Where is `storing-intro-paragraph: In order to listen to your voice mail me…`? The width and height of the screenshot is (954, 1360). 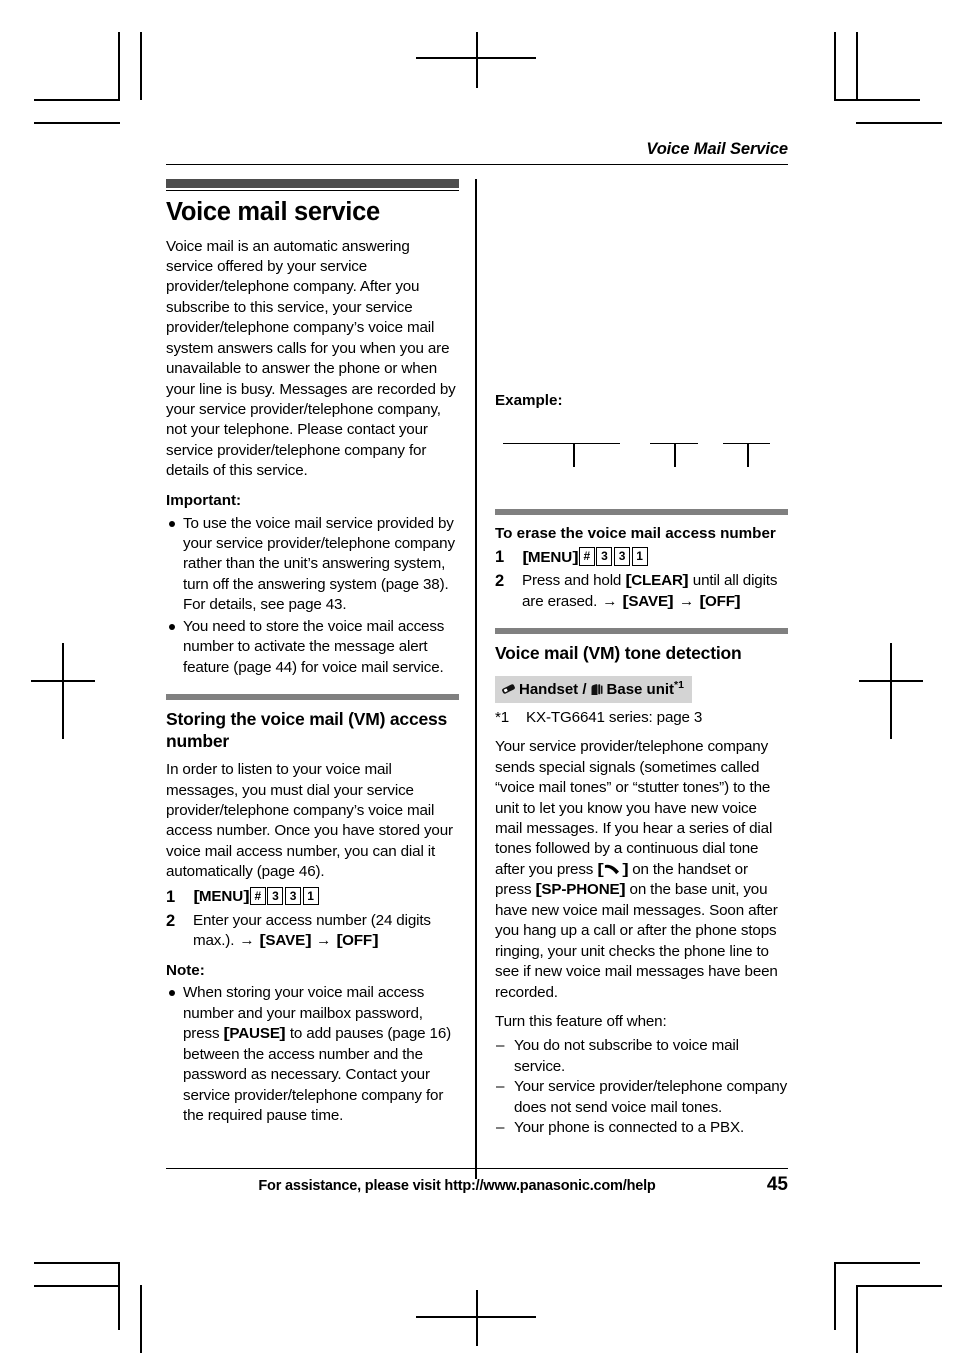 storing-intro-paragraph: In order to listen to your voice mail me… is located at coordinates (309, 821).